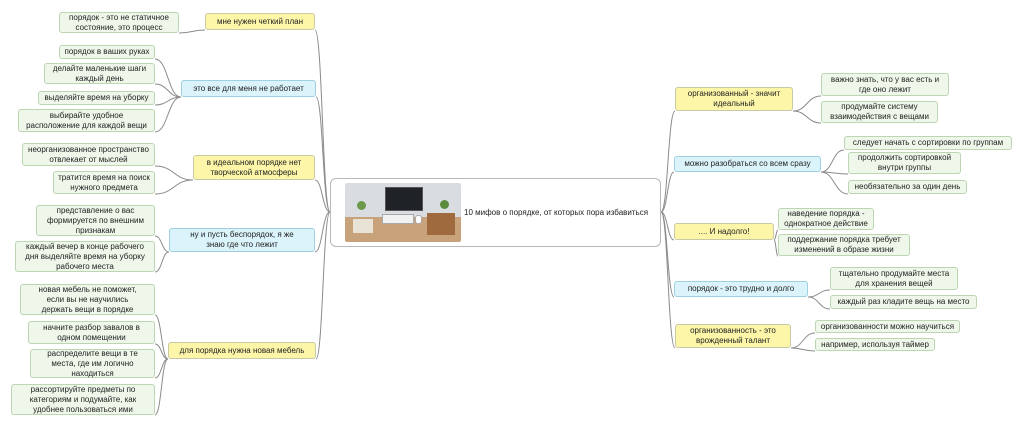  Describe the element at coordinates (174, 187) in the screenshot. I see `left-branch-3-item-2-link` at that location.